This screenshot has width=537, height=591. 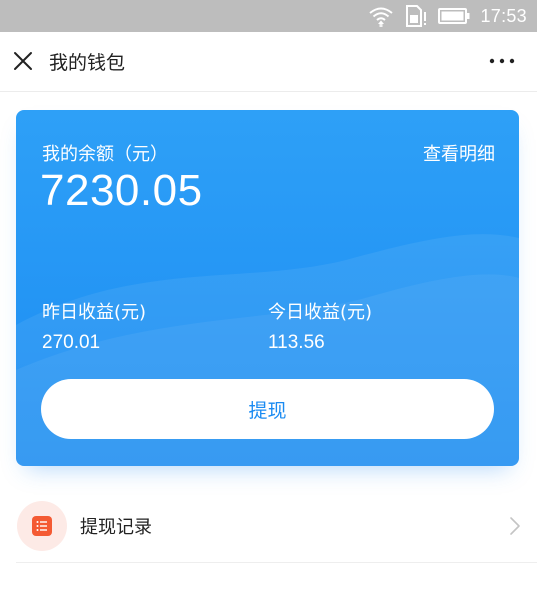 I want to click on page-title: 我的钱包, so click(x=87, y=63).